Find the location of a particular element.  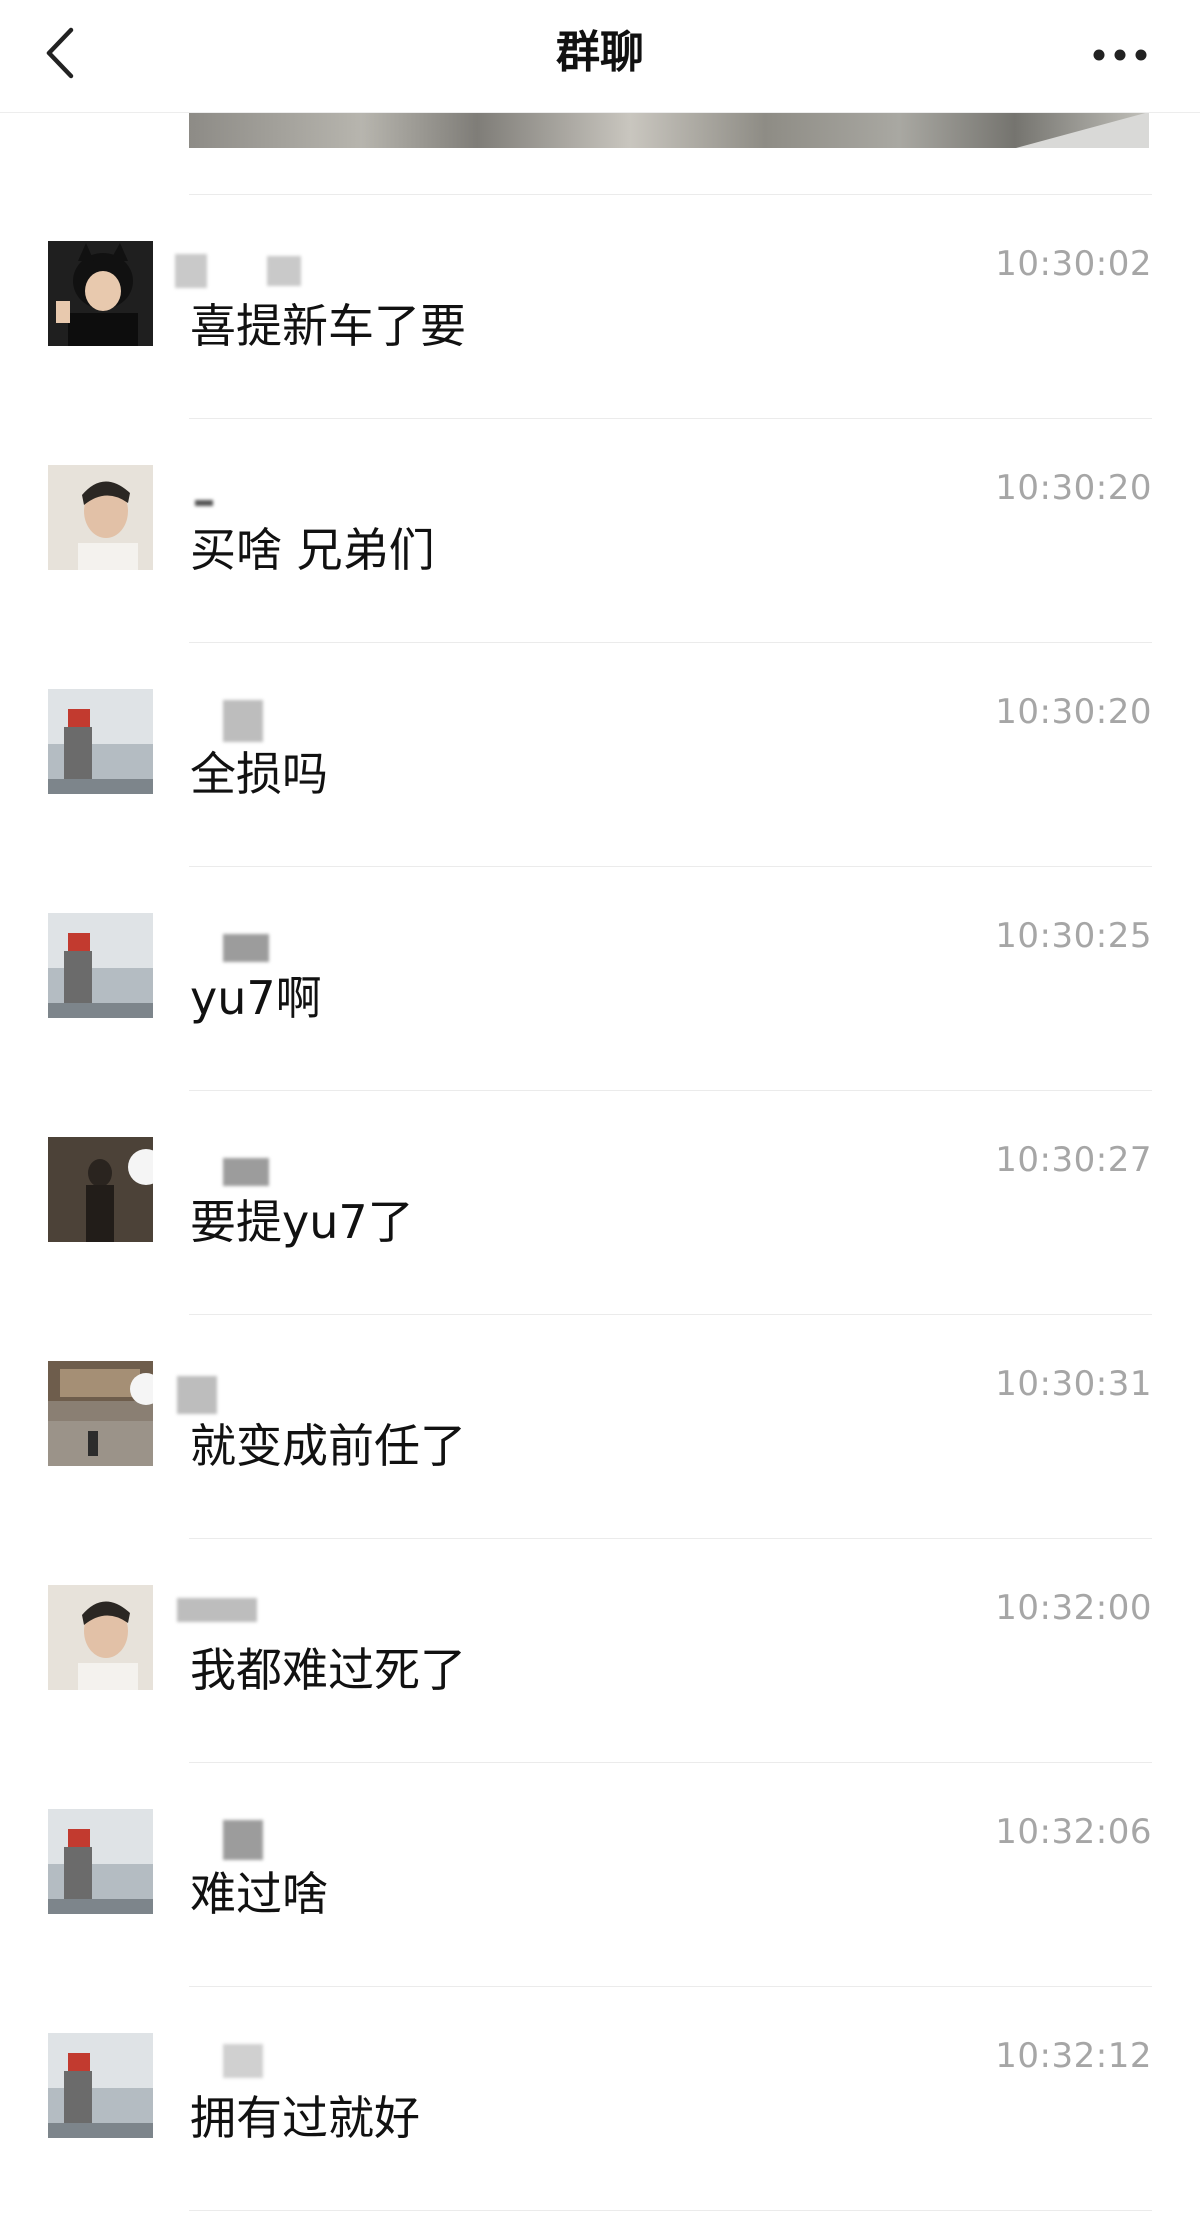

message-time: 10:32:06 is located at coordinates (1073, 1832).